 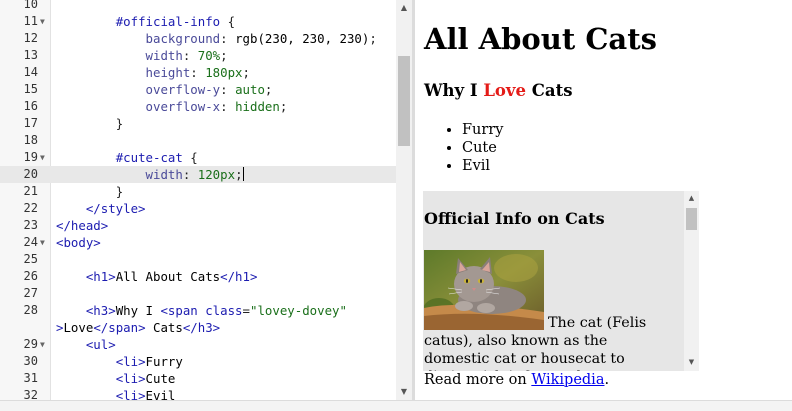 I want to click on code-line: 16 overflow-x: hidden;, so click(x=198, y=106).